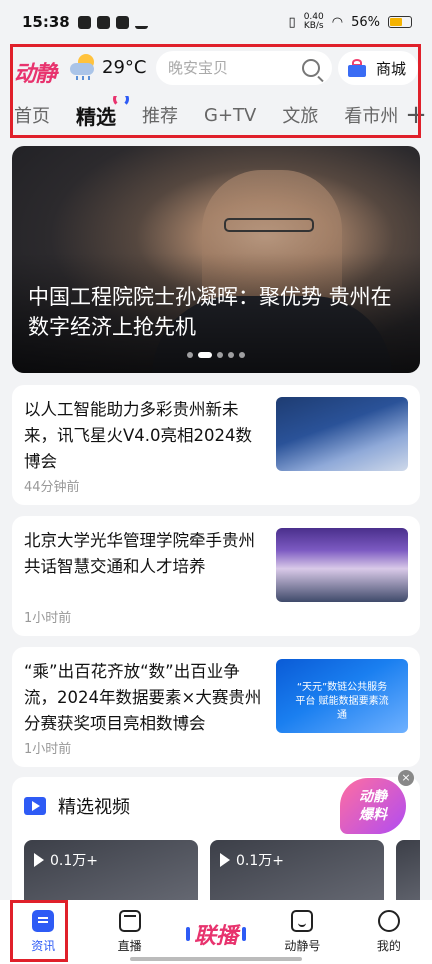  Describe the element at coordinates (96, 113) in the screenshot. I see `tab-featured: 精选` at that location.